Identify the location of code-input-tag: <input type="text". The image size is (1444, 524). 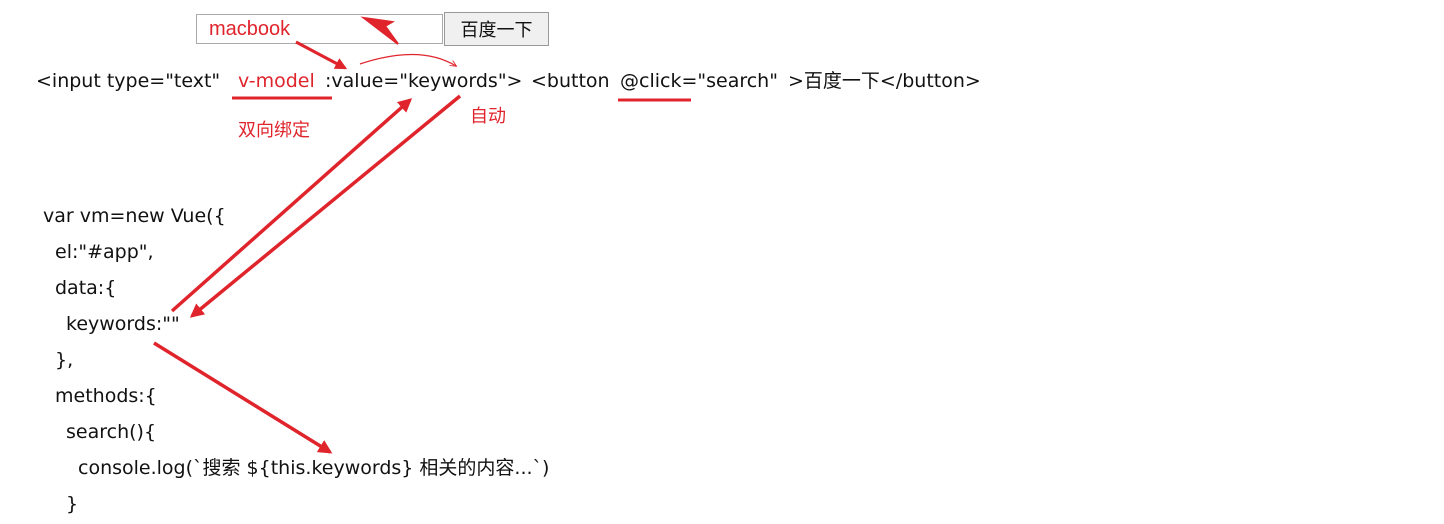
(128, 81).